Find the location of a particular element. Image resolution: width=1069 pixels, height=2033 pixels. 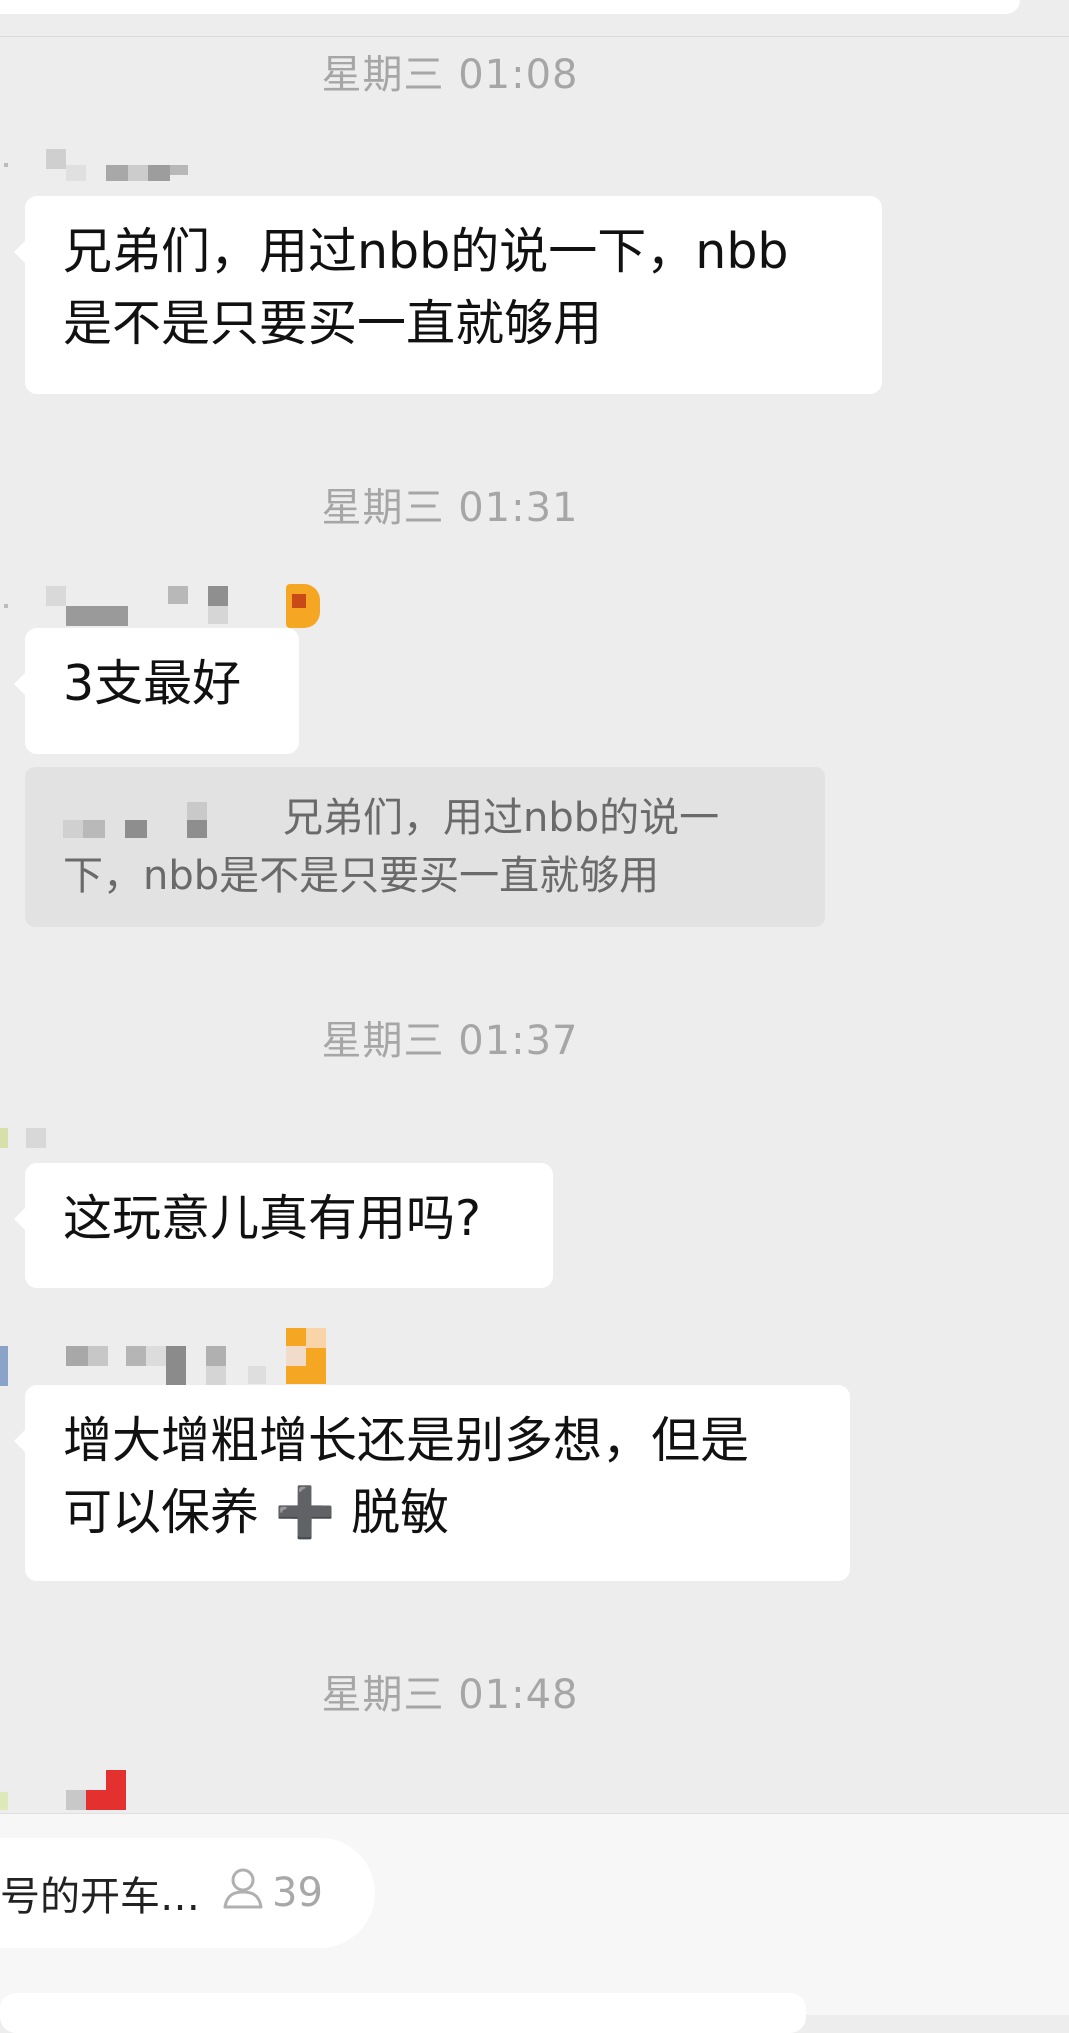

message-text-line: 增大增粗增长还是别多想，但是 is located at coordinates (406, 1440).